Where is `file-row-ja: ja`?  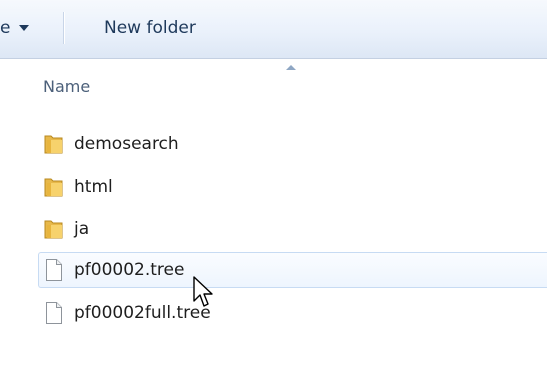
file-row-ja: ja is located at coordinates (292, 229).